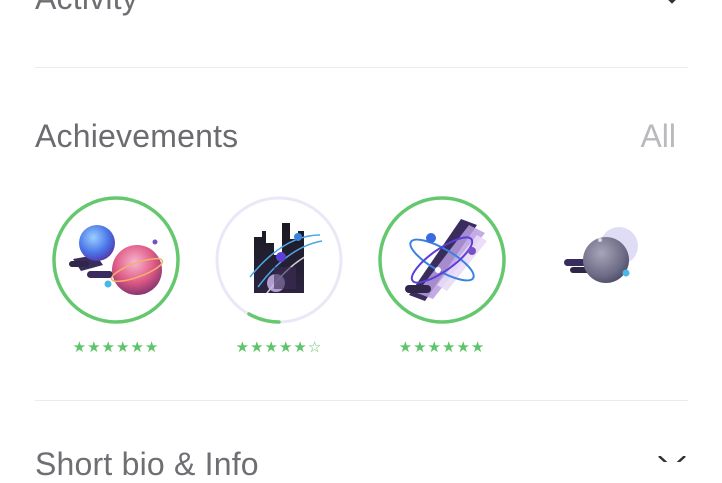 The height and width of the screenshot is (483, 722). I want to click on comet-planet-badge-icon, so click(601, 255).